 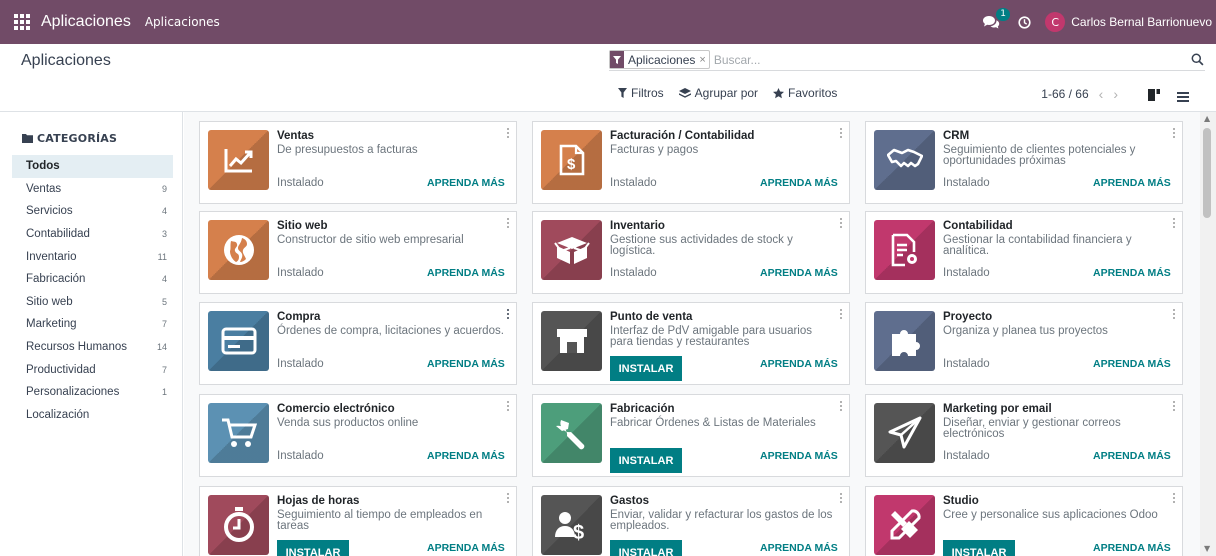 What do you see at coordinates (86, 22) in the screenshot?
I see `current-app-title: Aplicaciones` at bounding box center [86, 22].